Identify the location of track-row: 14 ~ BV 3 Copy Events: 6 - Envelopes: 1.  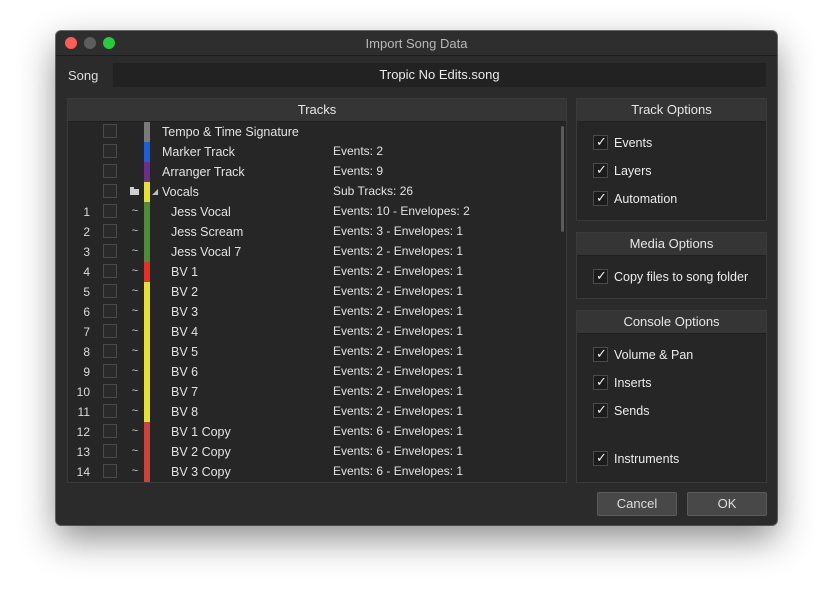
(314, 472).